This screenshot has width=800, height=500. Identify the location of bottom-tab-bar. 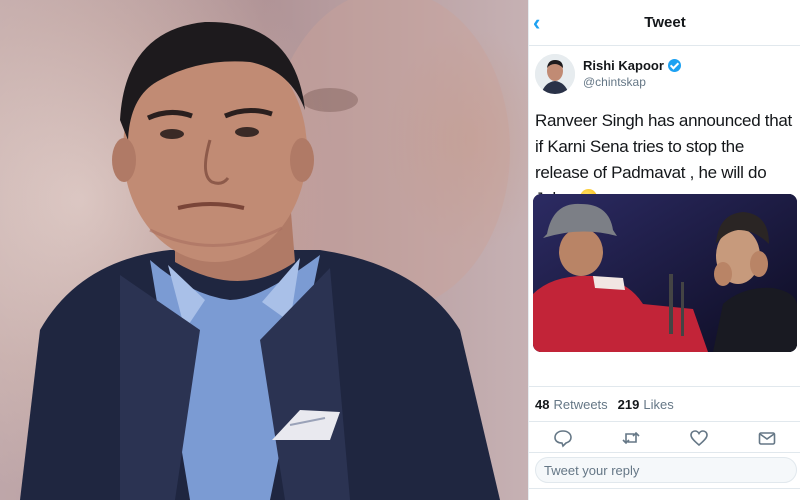
(664, 494).